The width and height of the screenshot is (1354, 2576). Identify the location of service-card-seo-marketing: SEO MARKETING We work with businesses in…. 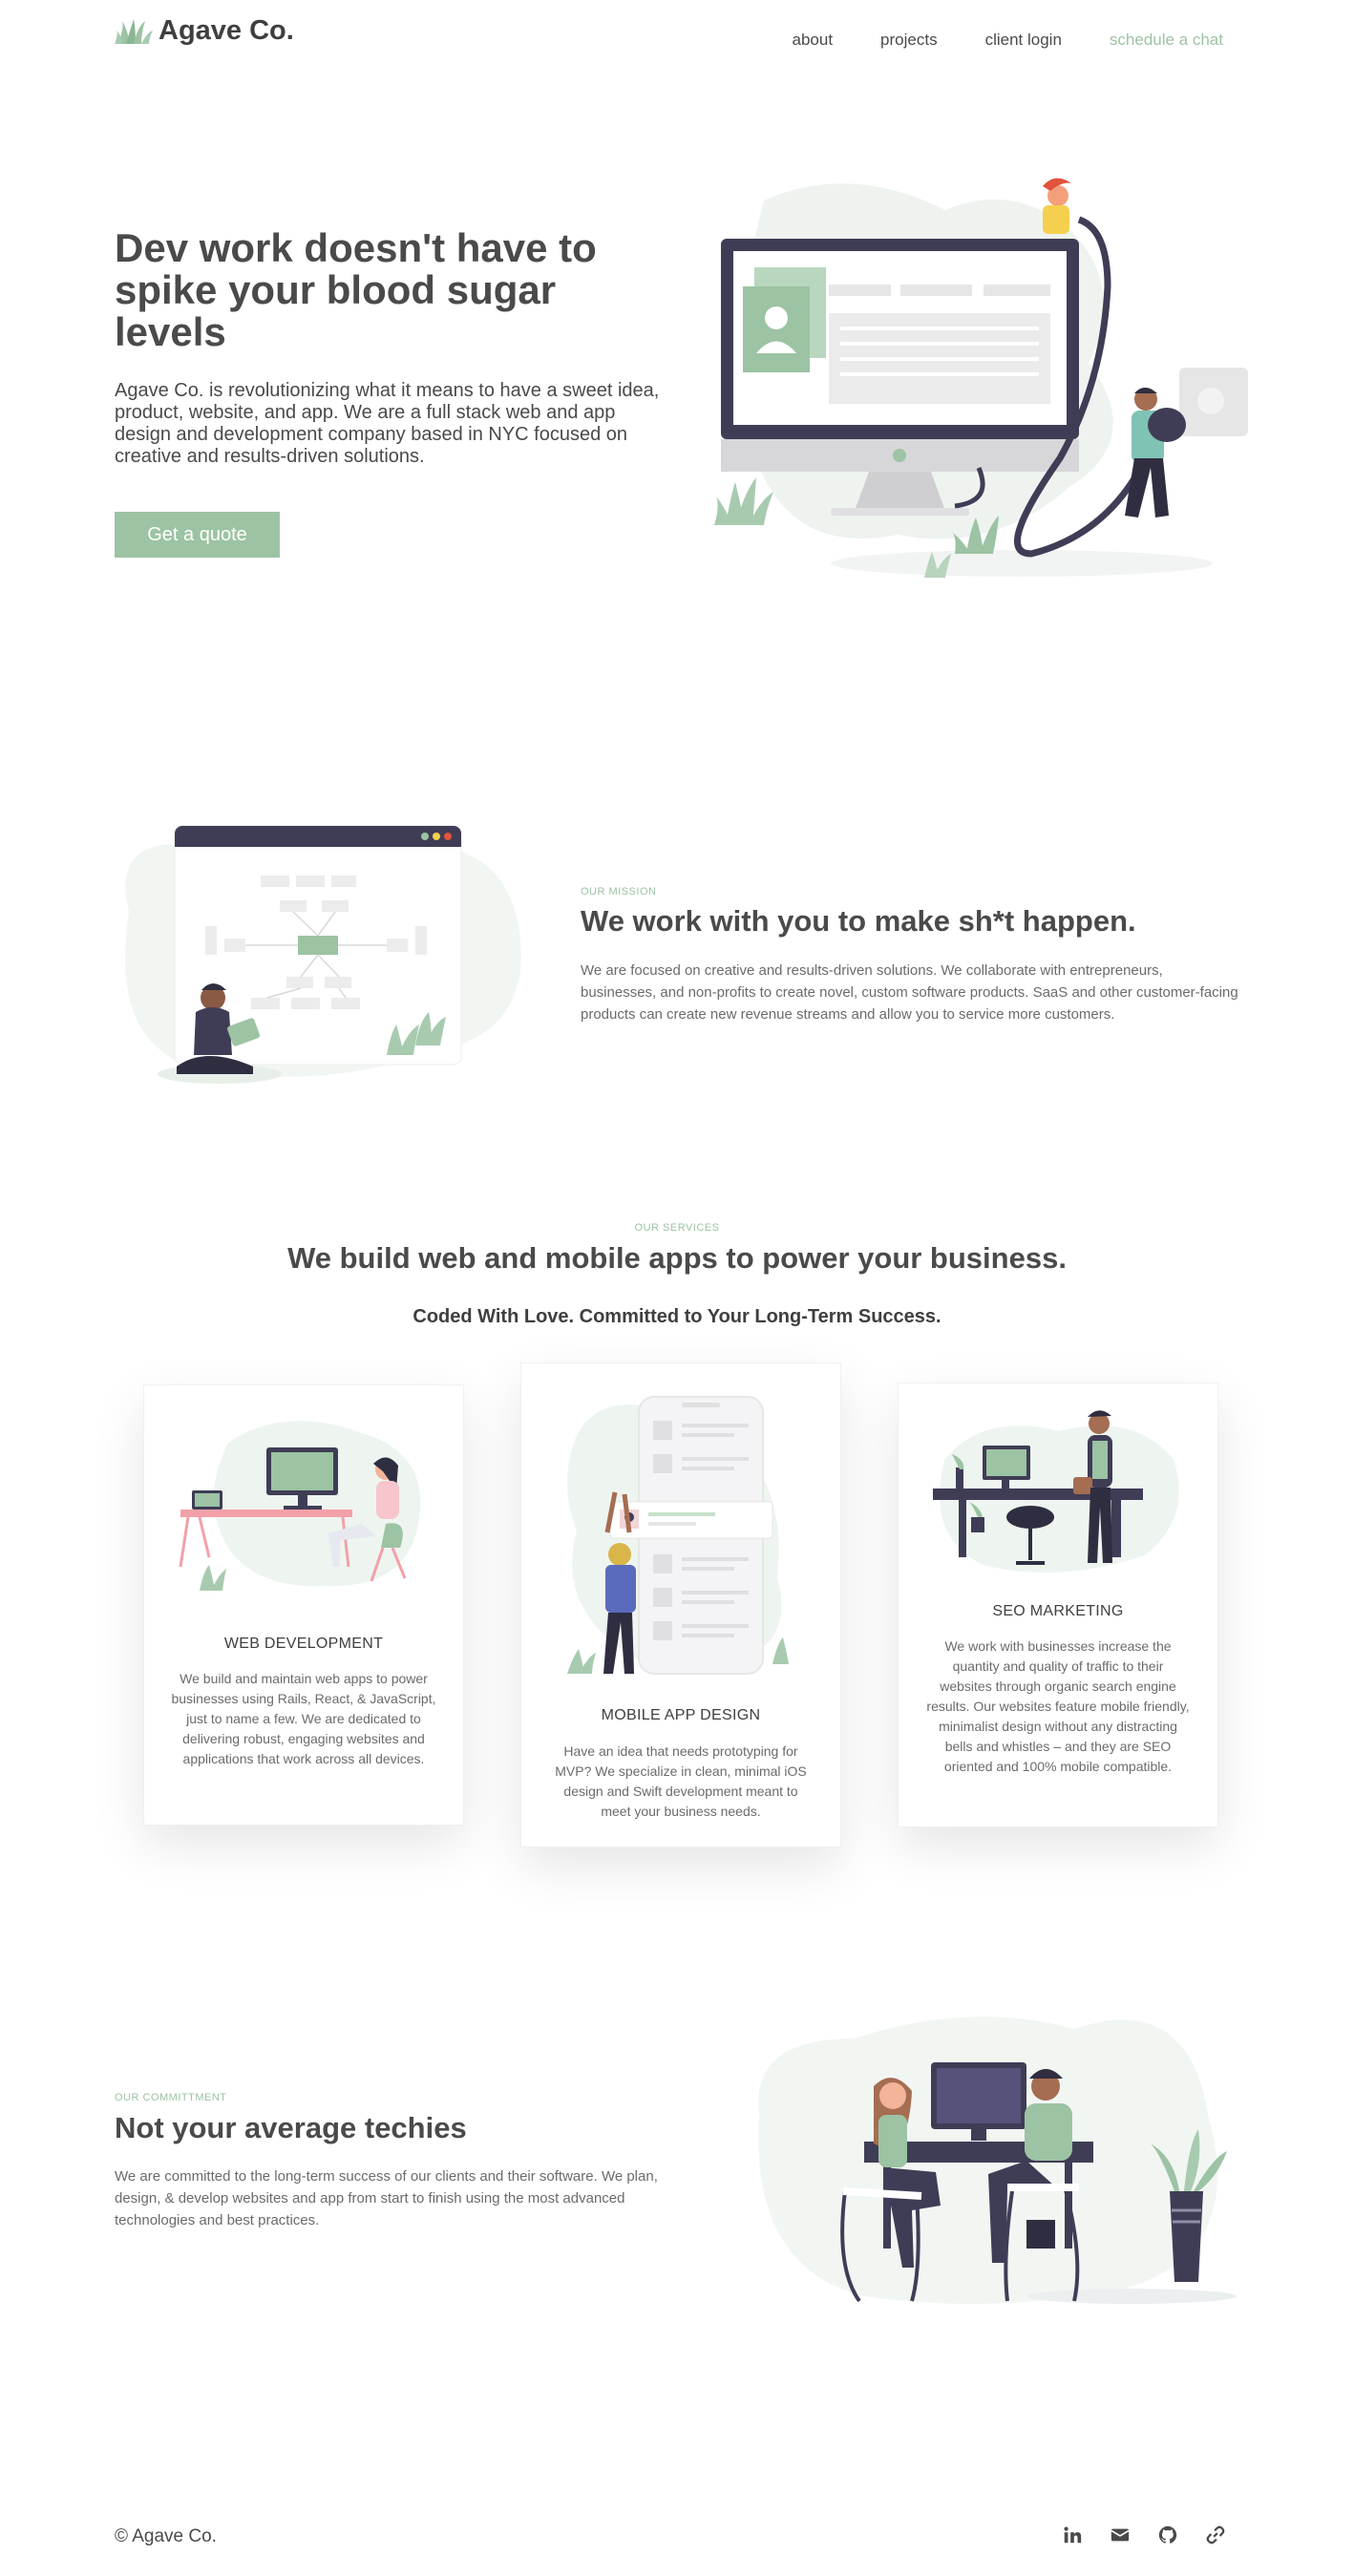
(1058, 1605).